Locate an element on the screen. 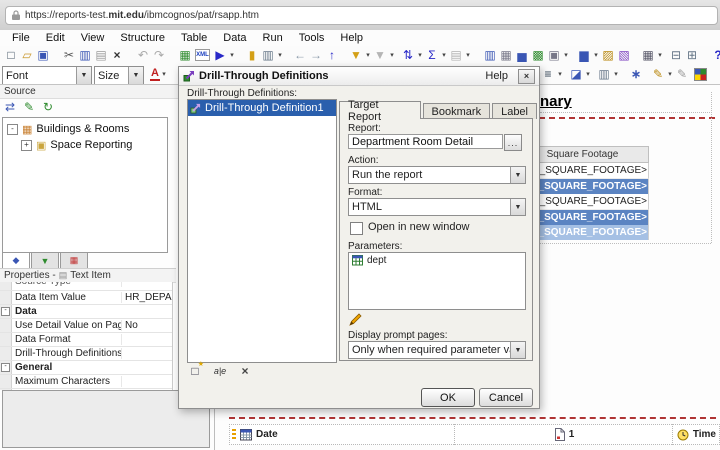  tab-queries: ▼ is located at coordinates (45, 260).